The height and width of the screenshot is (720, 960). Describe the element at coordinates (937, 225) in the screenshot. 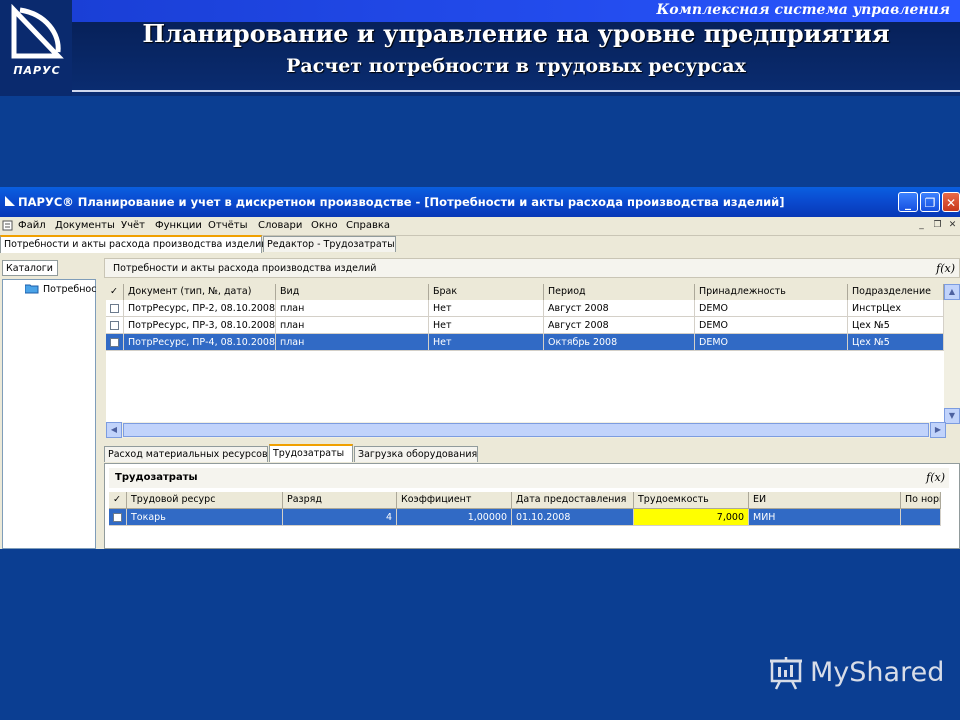

I see `mdi-restore-icon: ❐` at that location.